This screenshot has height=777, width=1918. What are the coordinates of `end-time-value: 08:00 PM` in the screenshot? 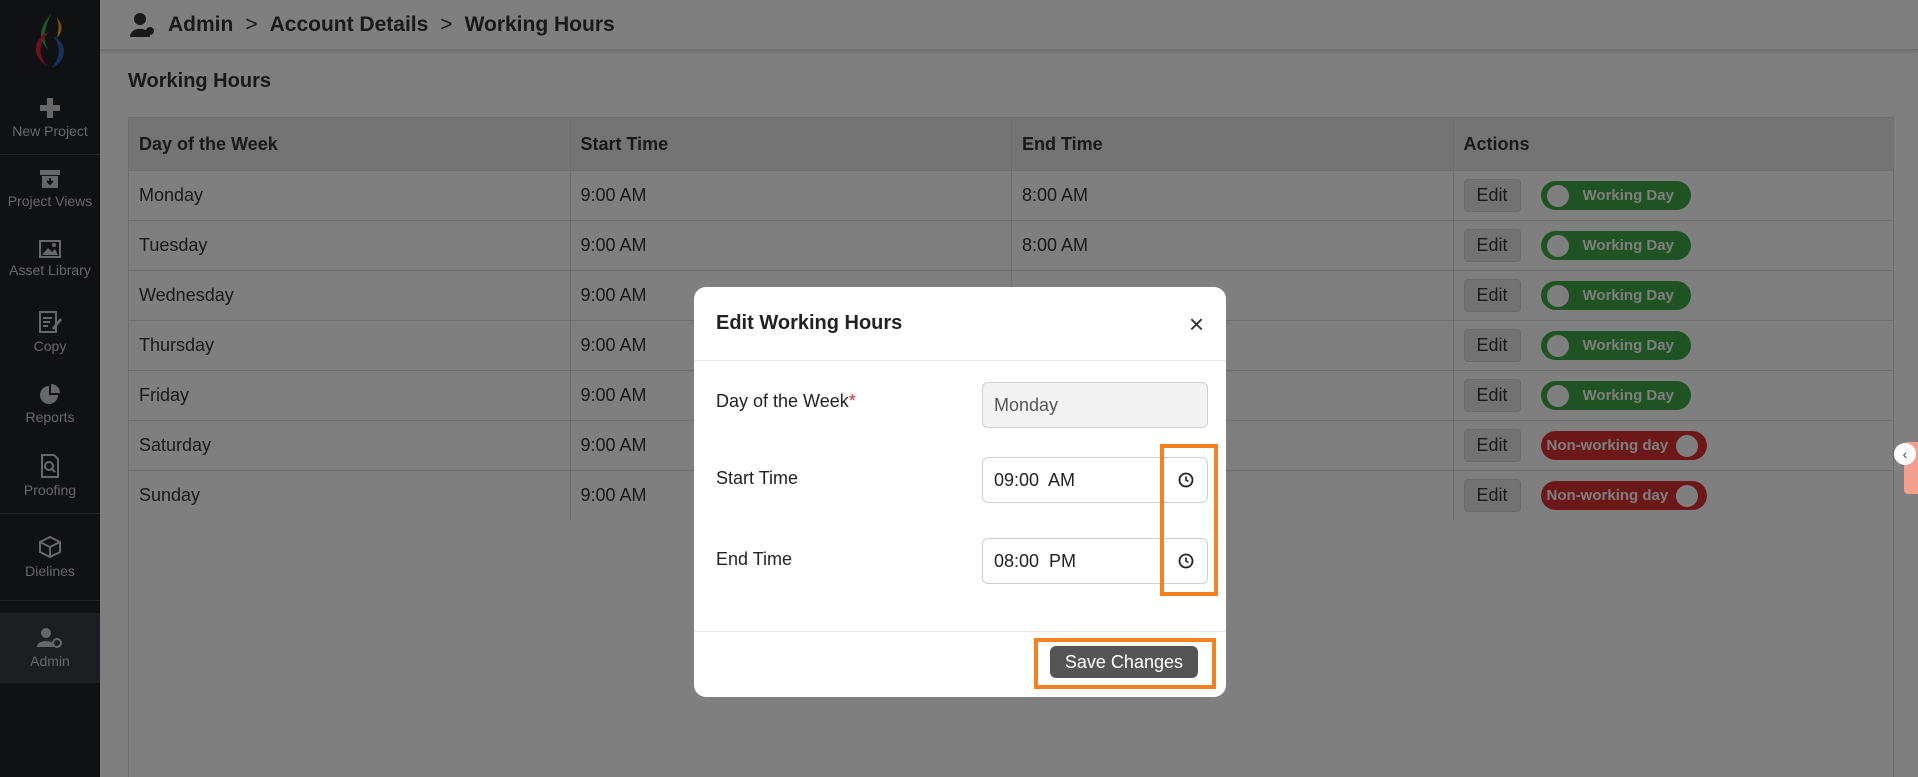 It's located at (1035, 560).